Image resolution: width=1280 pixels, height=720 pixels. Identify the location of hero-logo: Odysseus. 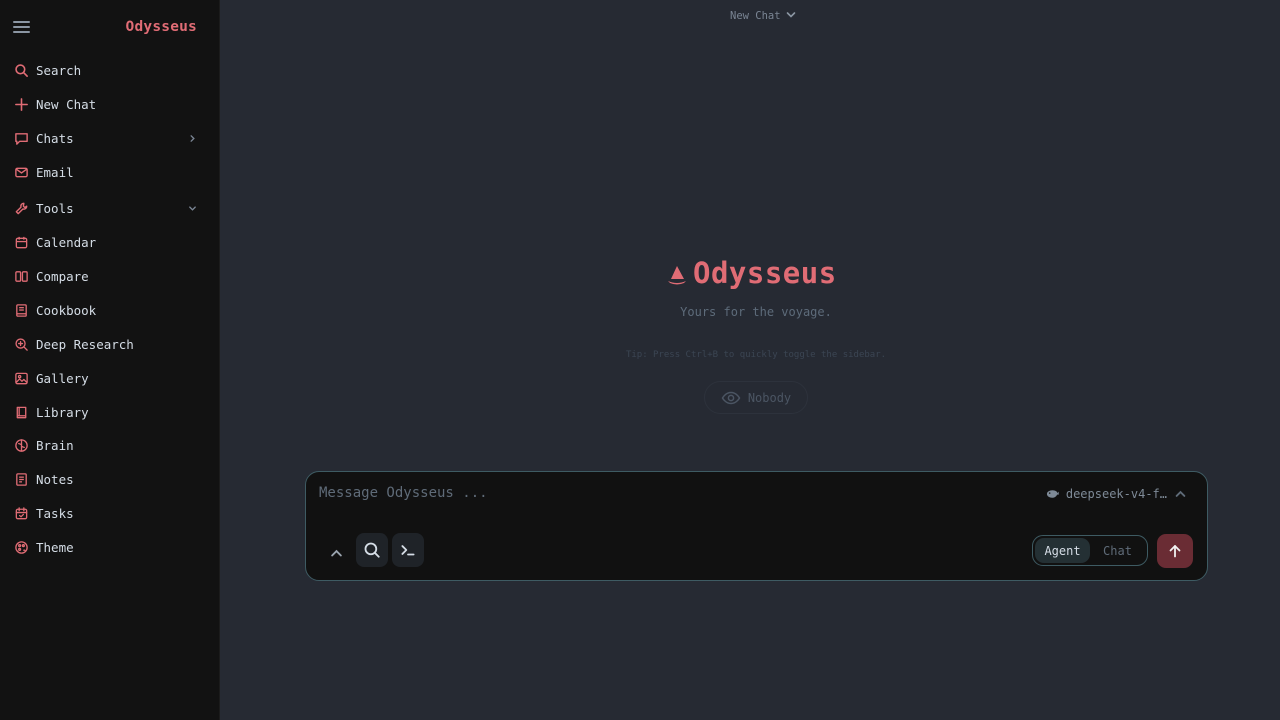
(751, 273).